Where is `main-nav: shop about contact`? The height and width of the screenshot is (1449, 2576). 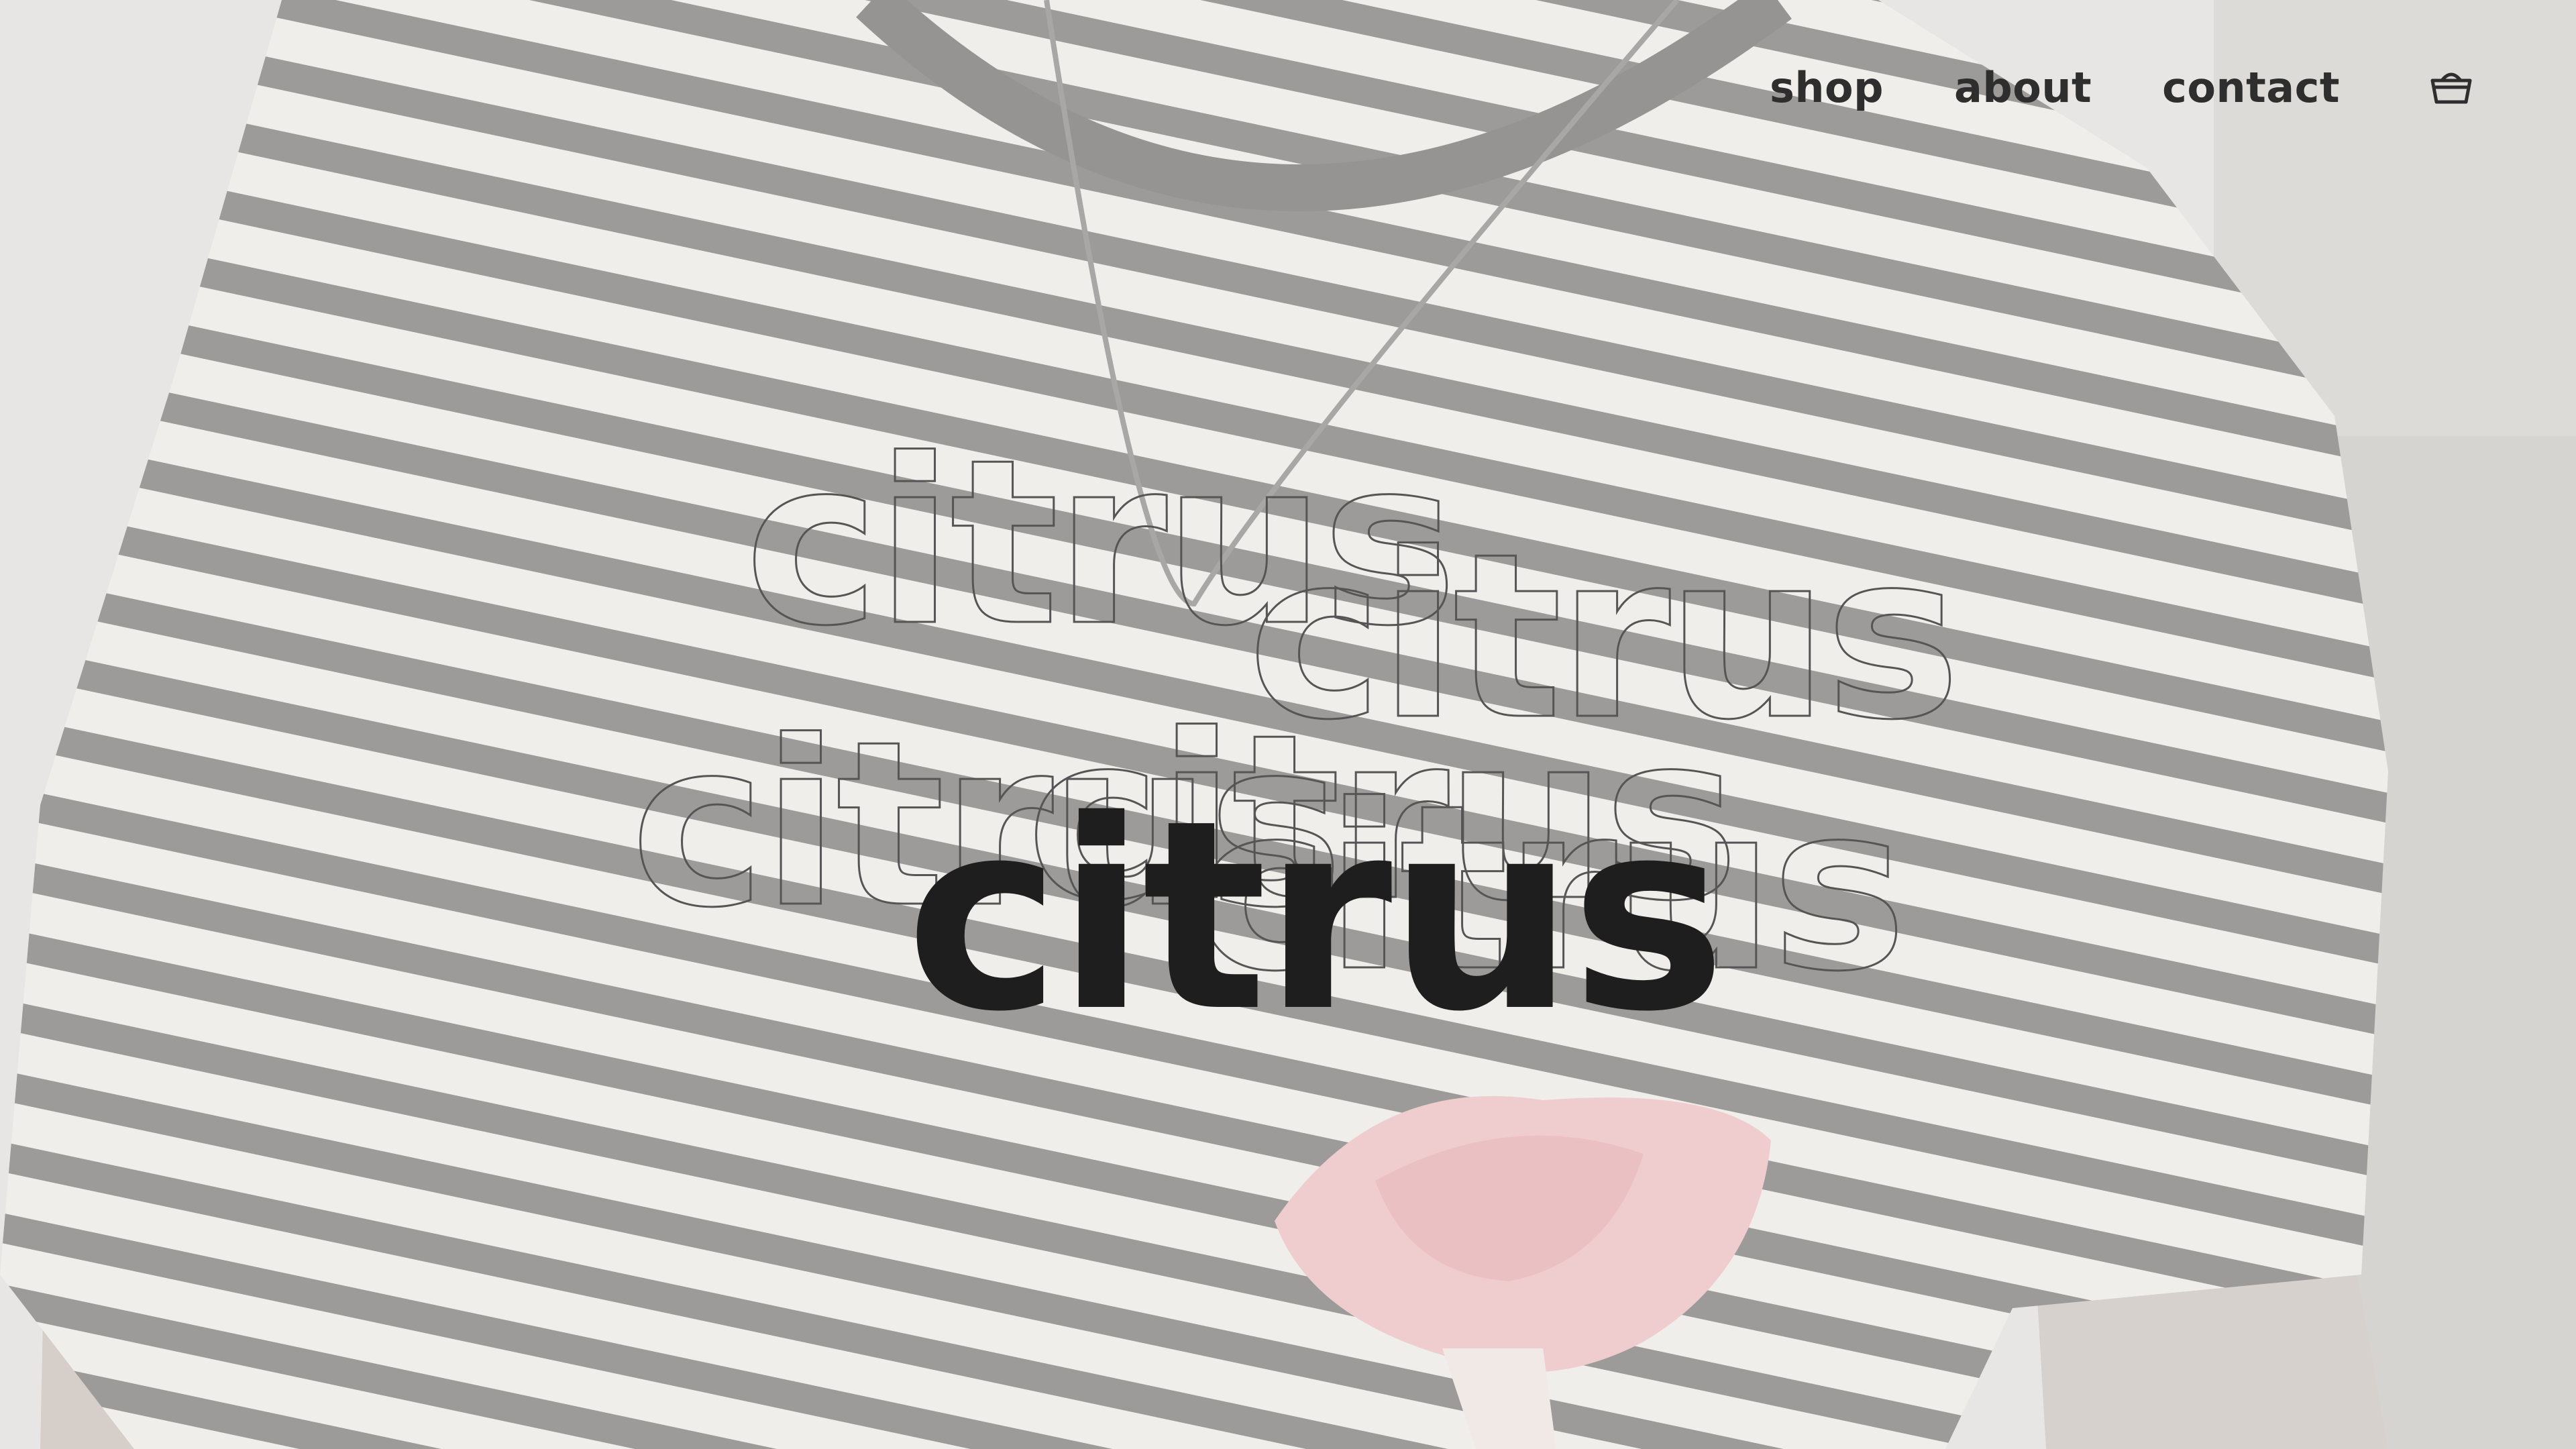 main-nav: shop about contact is located at coordinates (2173, 87).